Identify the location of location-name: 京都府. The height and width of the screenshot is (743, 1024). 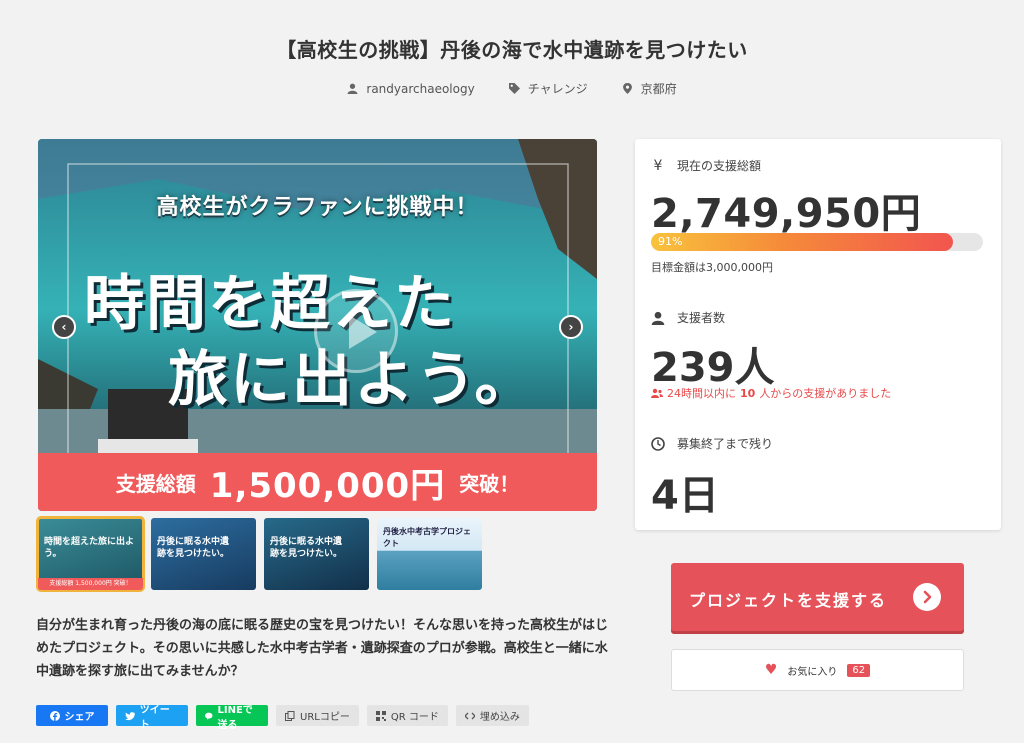
(658, 89).